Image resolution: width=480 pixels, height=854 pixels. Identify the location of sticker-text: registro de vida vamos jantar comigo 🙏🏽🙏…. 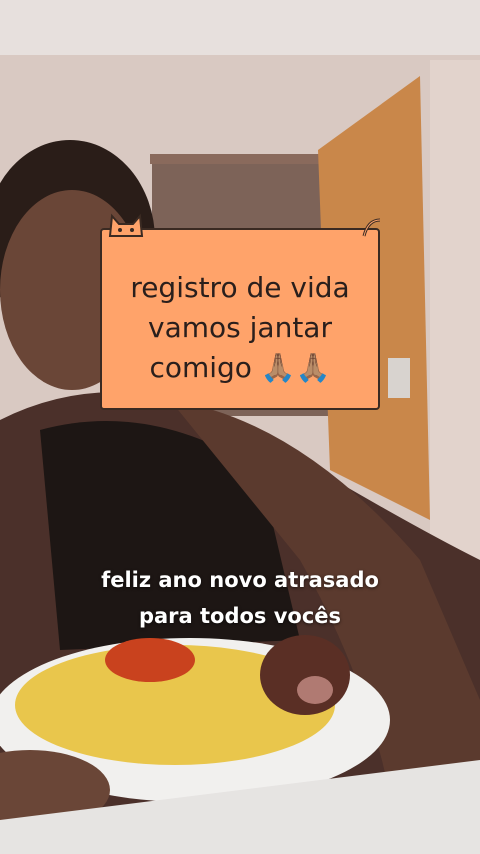
(240, 327).